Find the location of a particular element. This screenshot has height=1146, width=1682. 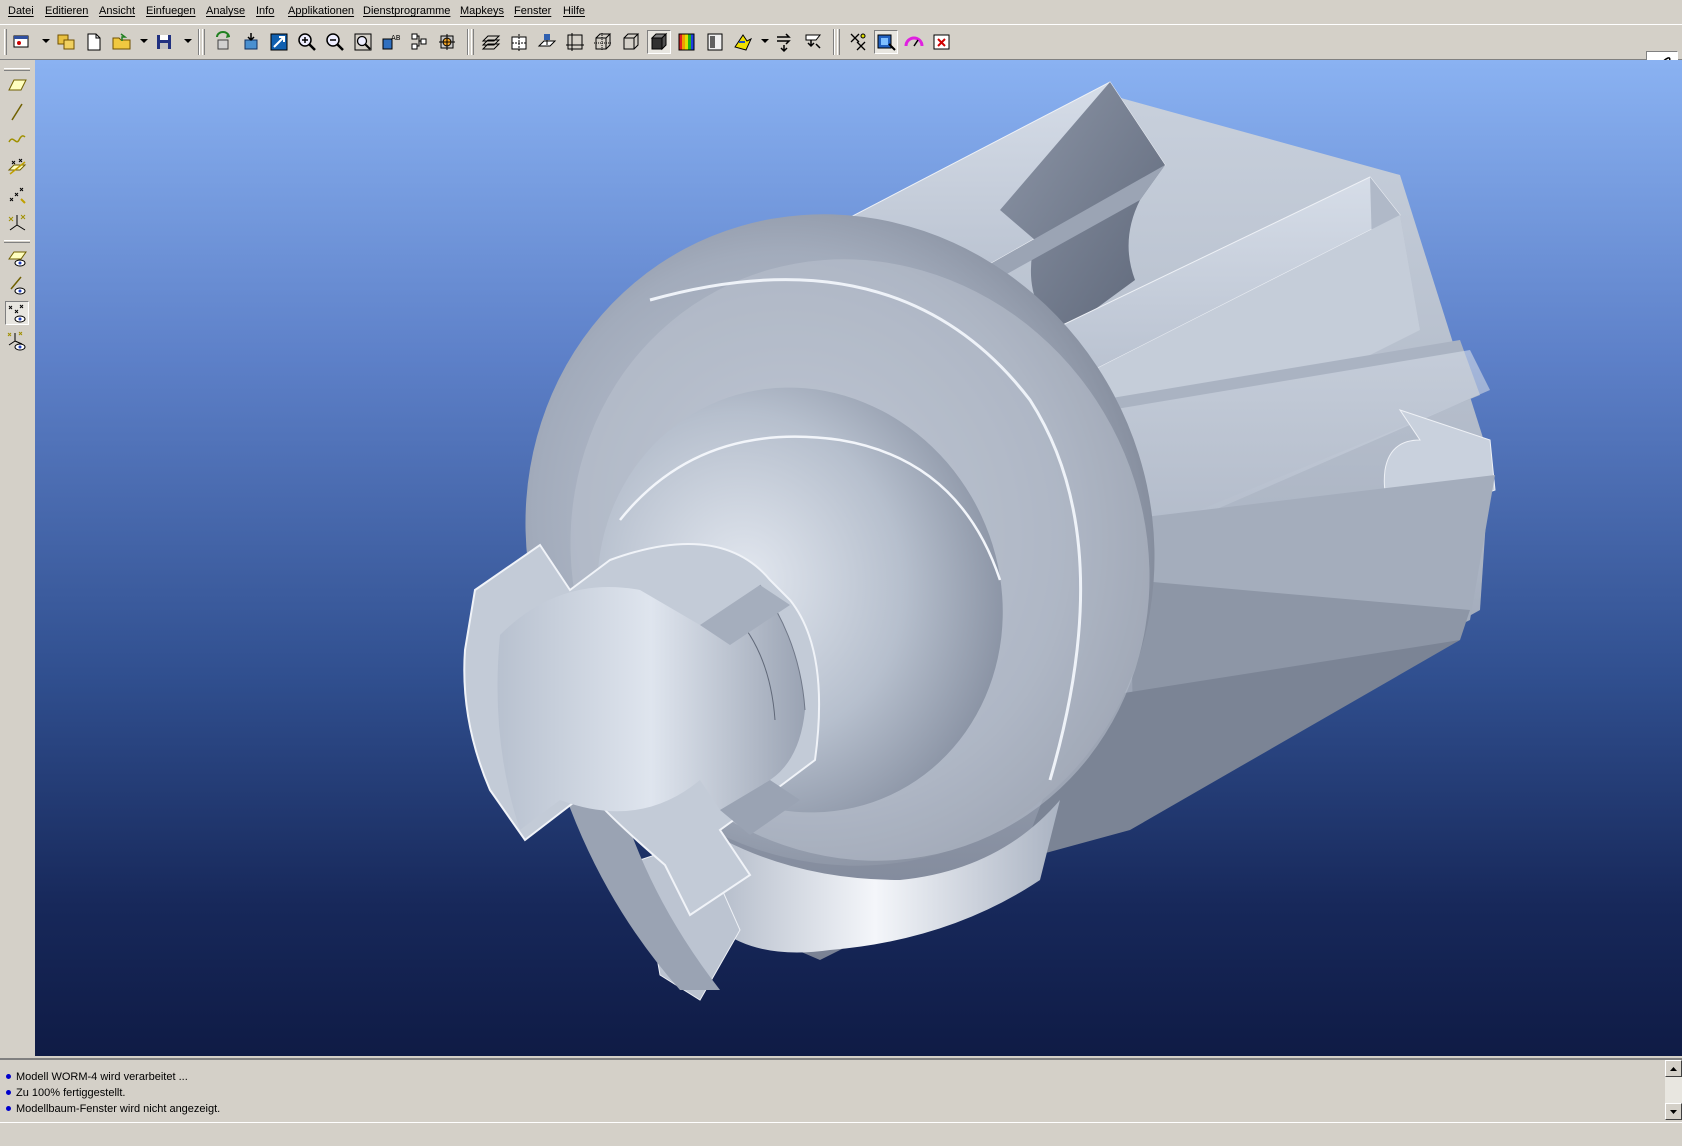

arrow-down-icon is located at coordinates (1673, 1111).